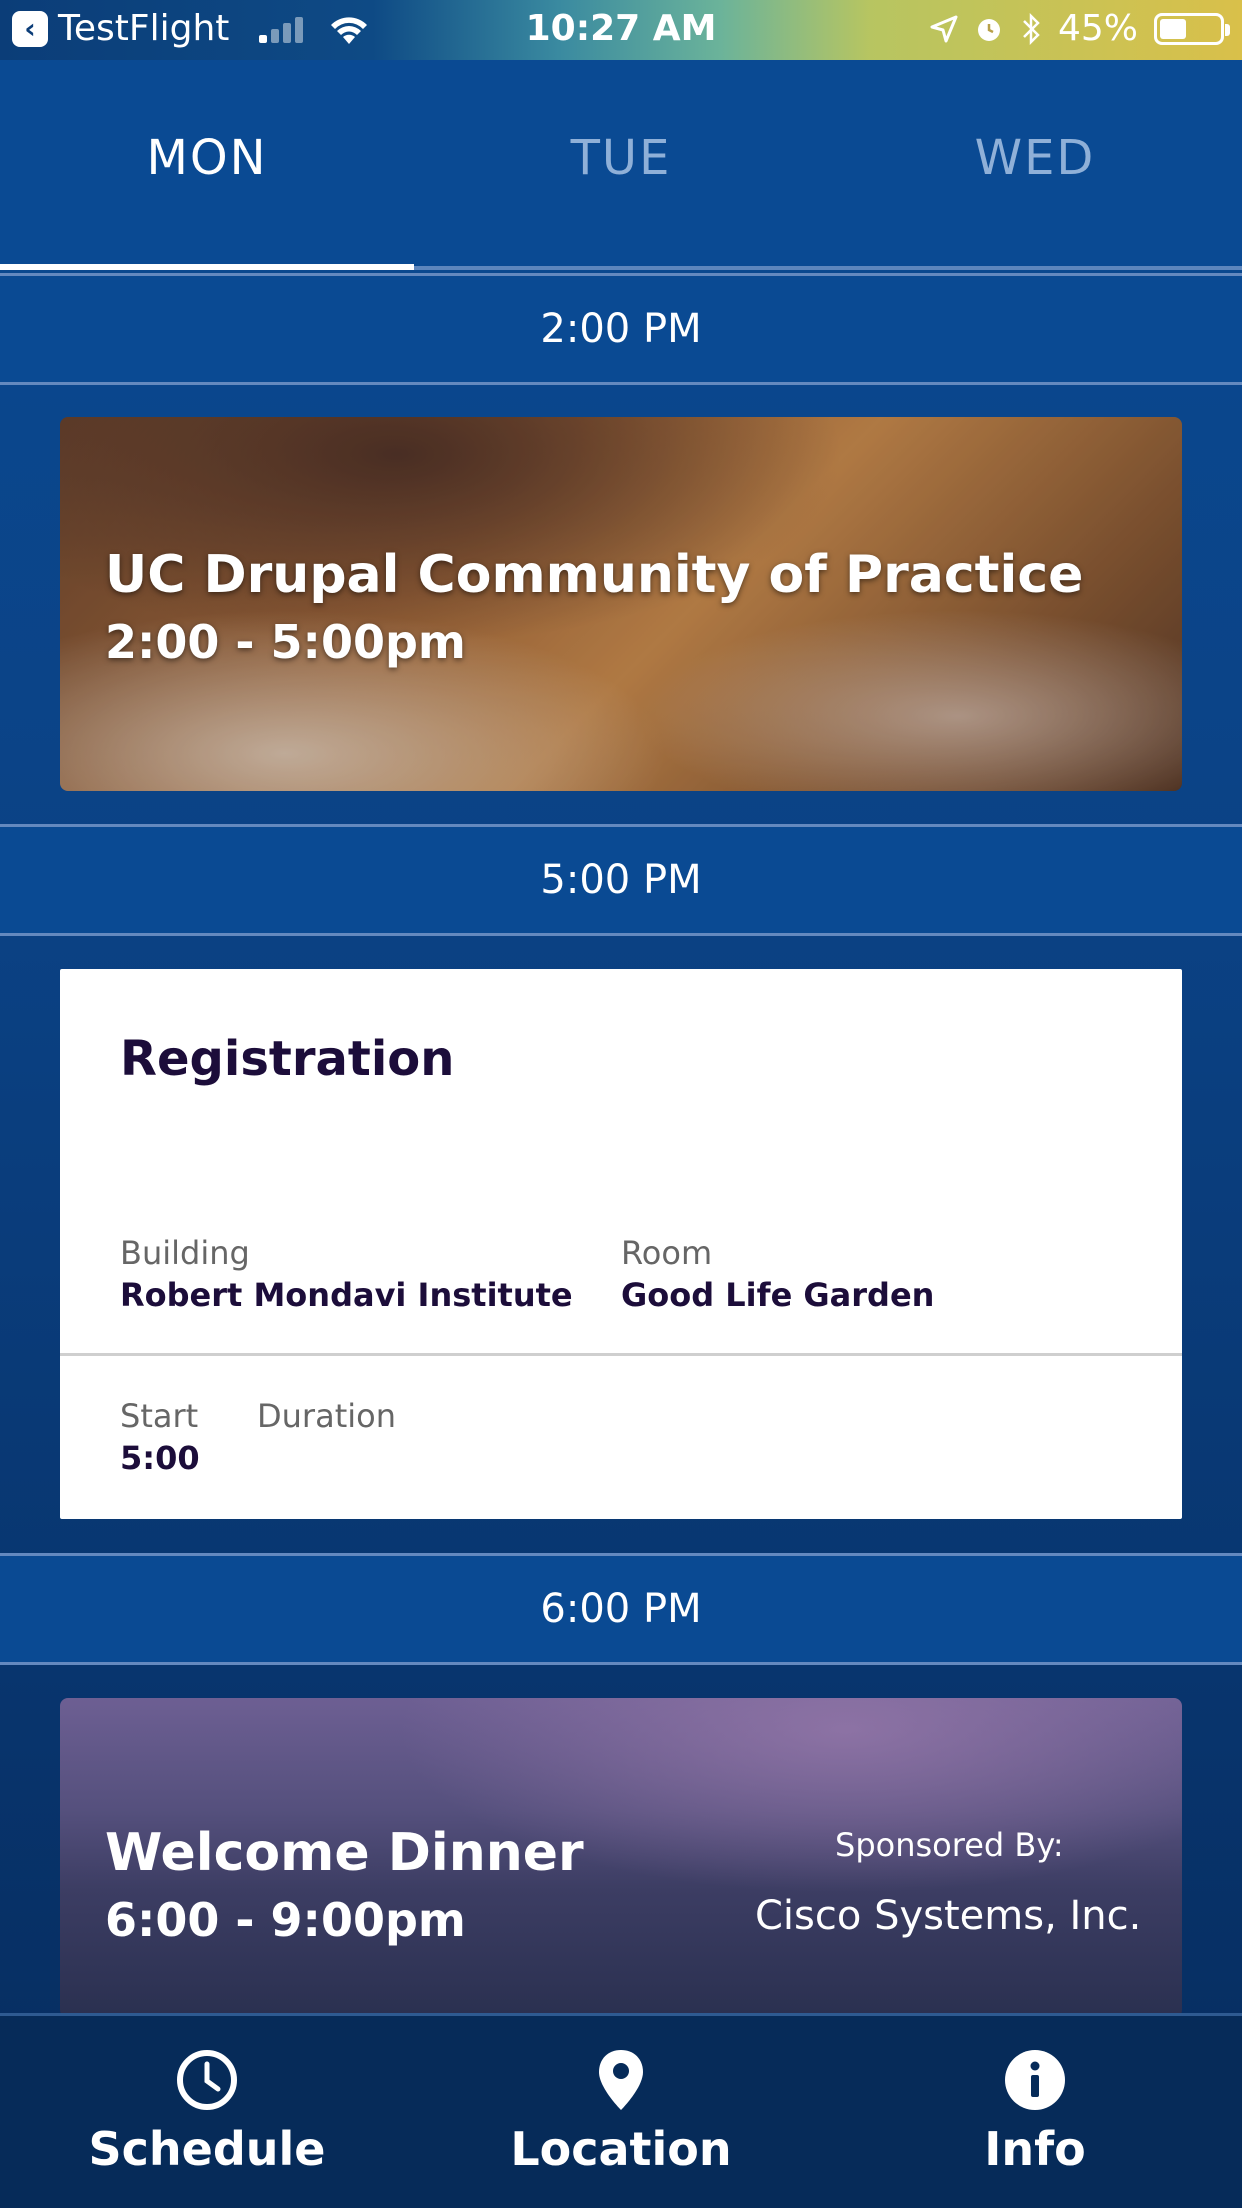 The image size is (1242, 2208). I want to click on event-title: Welcome Dinner, so click(344, 1853).